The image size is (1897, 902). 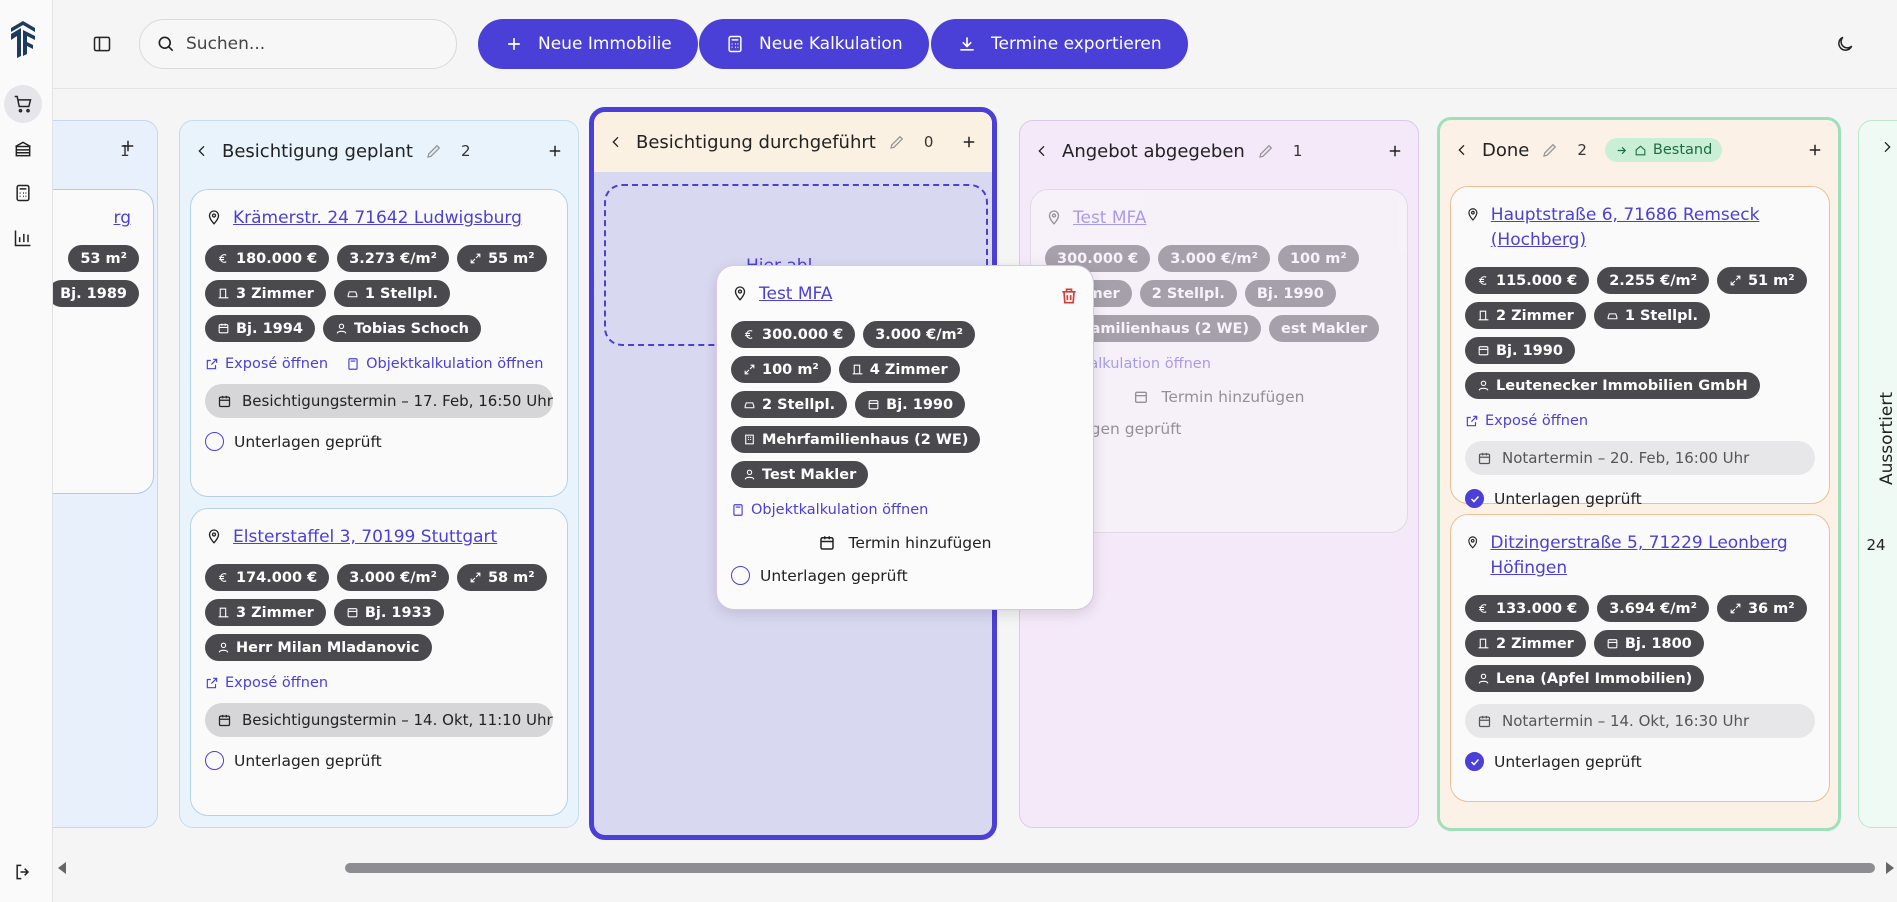 I want to click on property-address: Elsterstaffel 3, 70199 Stuttgart, so click(x=365, y=537).